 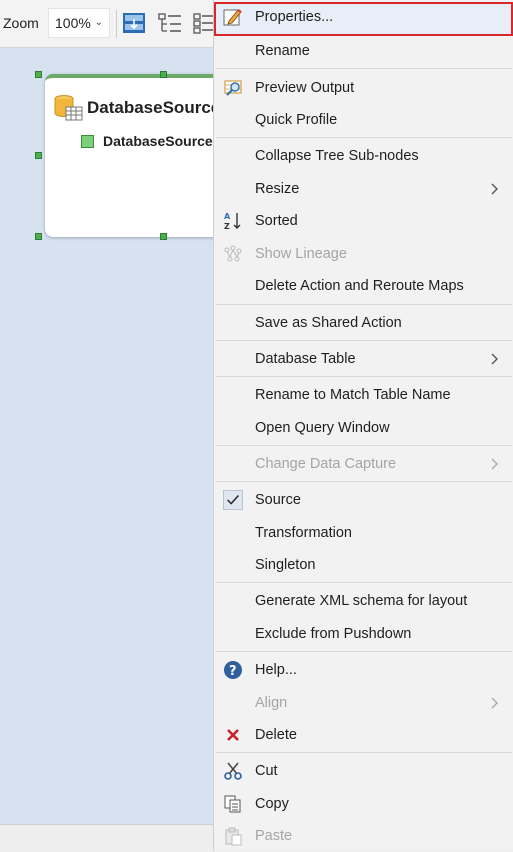 I want to click on menu-item-rename: Rename, so click(x=363, y=51).